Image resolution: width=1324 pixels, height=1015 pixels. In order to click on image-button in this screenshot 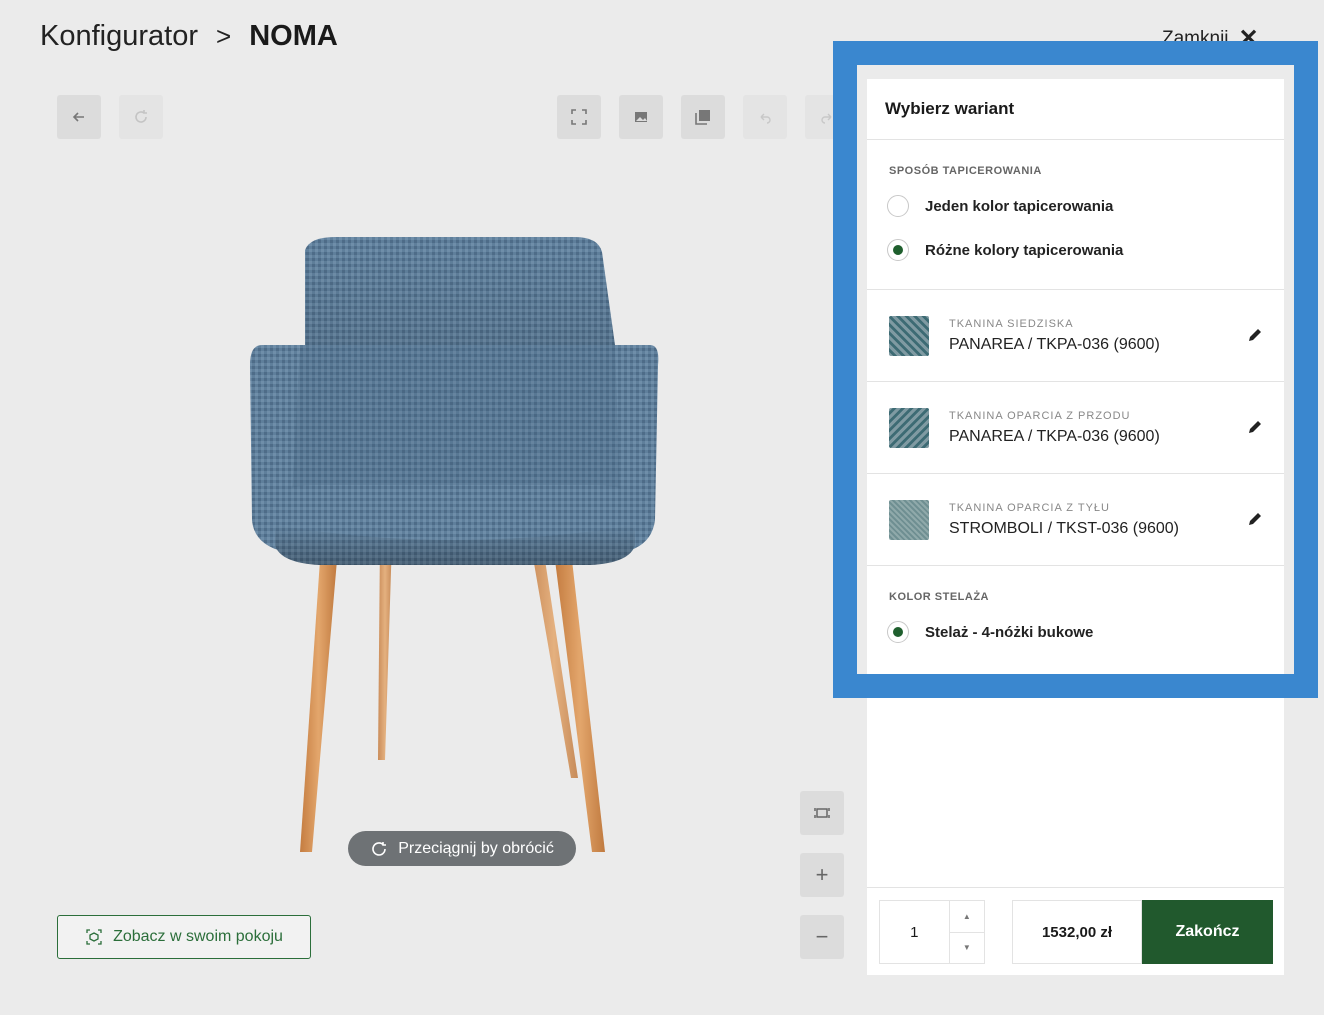, I will do `click(641, 117)`.